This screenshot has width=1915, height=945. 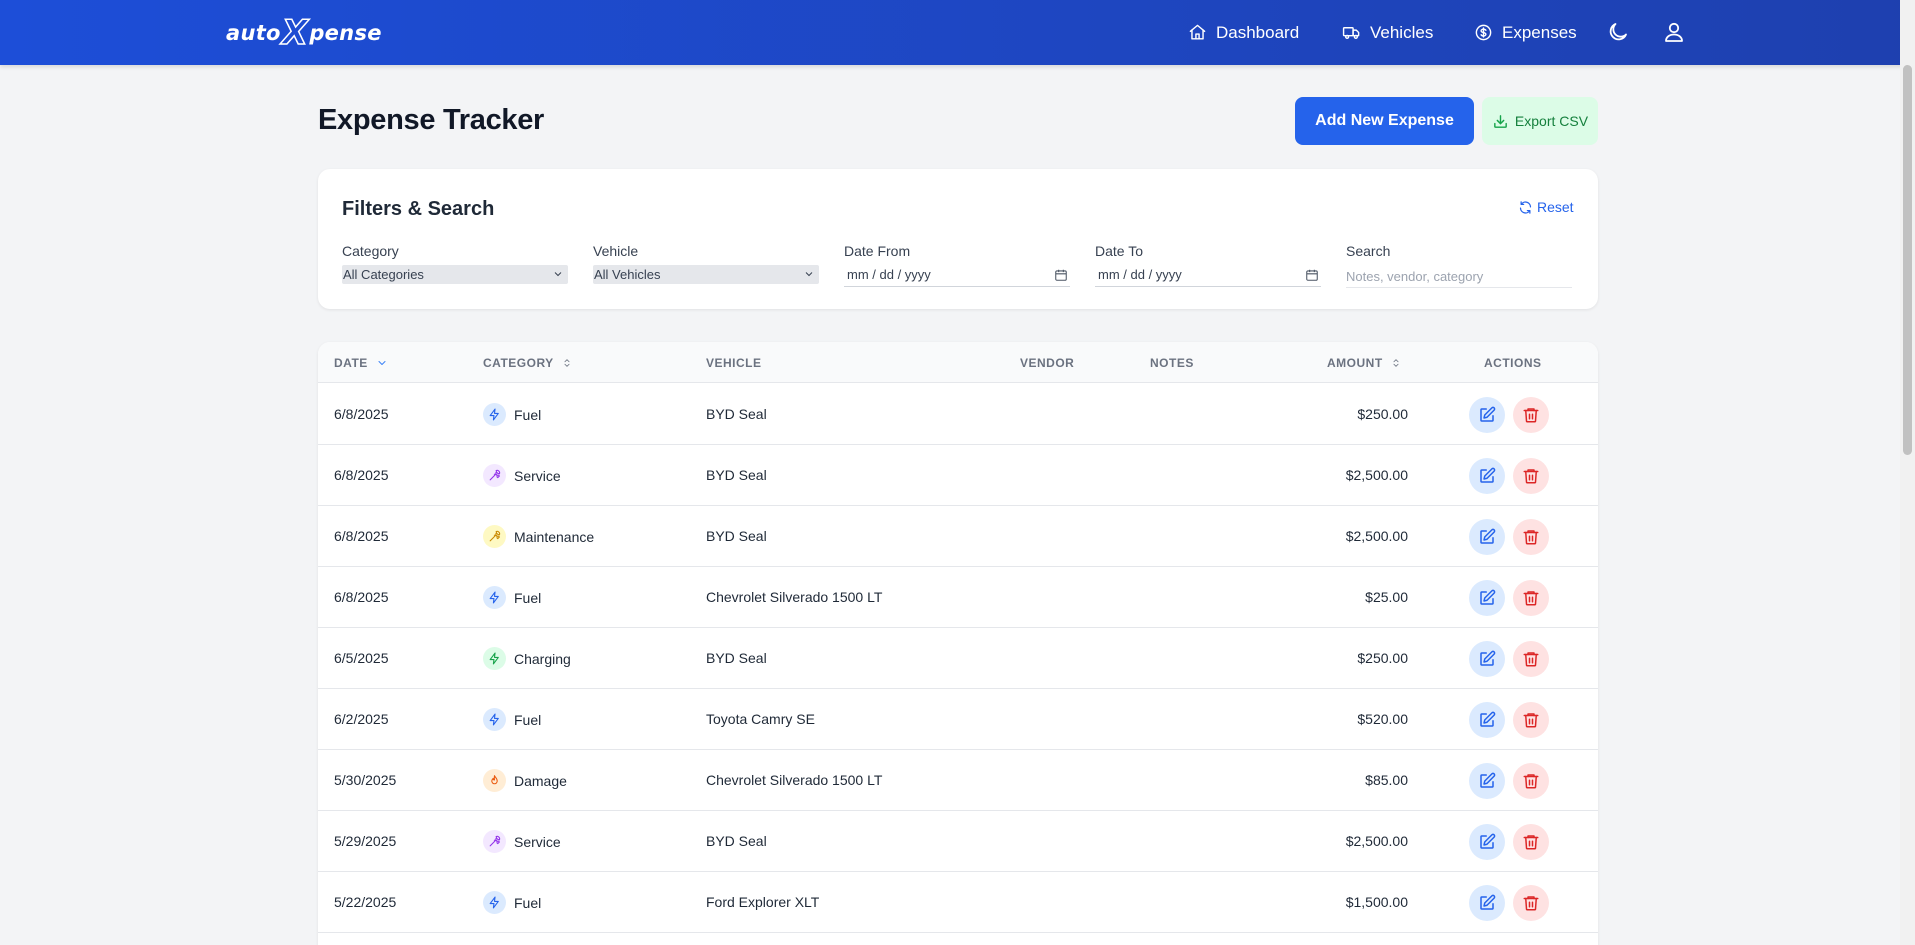 What do you see at coordinates (1172, 363) in the screenshot?
I see `column-header-notes: NOTES` at bounding box center [1172, 363].